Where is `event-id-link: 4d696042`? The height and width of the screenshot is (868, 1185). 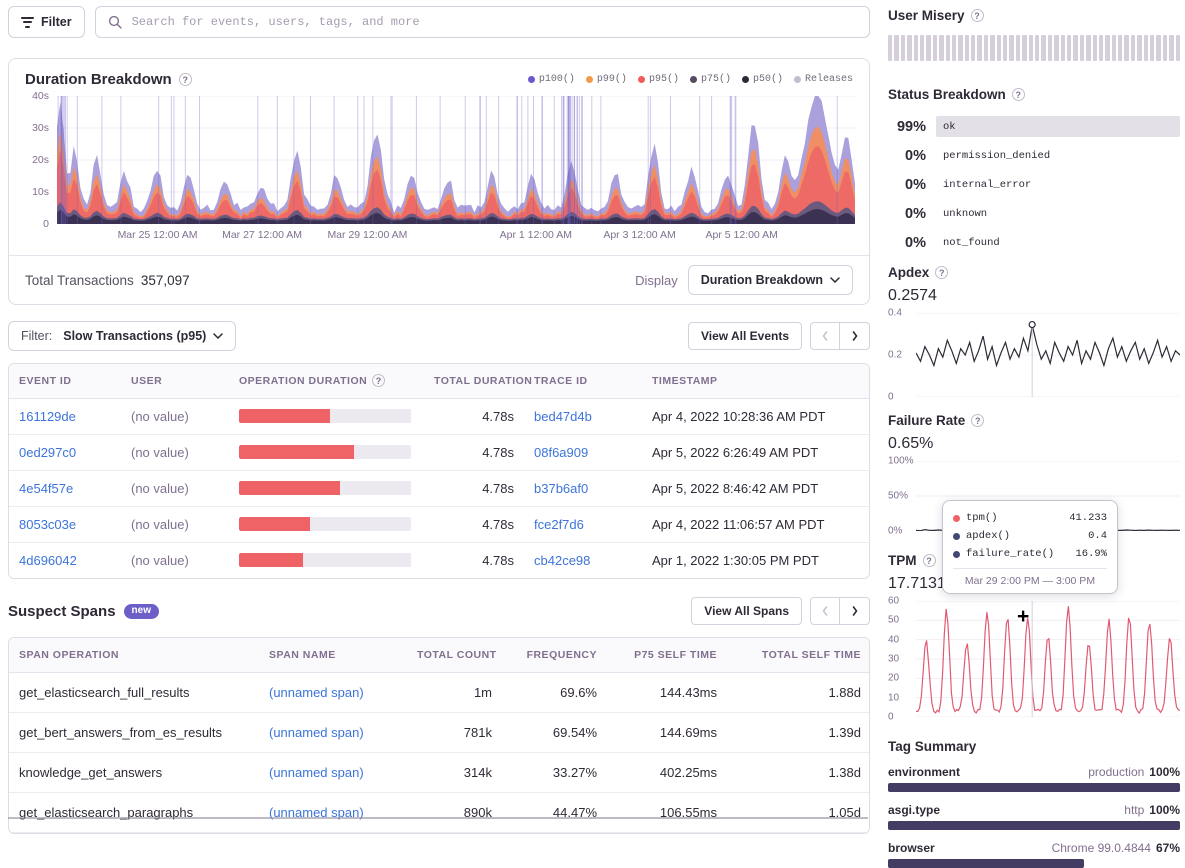 event-id-link: 4d696042 is located at coordinates (48, 560).